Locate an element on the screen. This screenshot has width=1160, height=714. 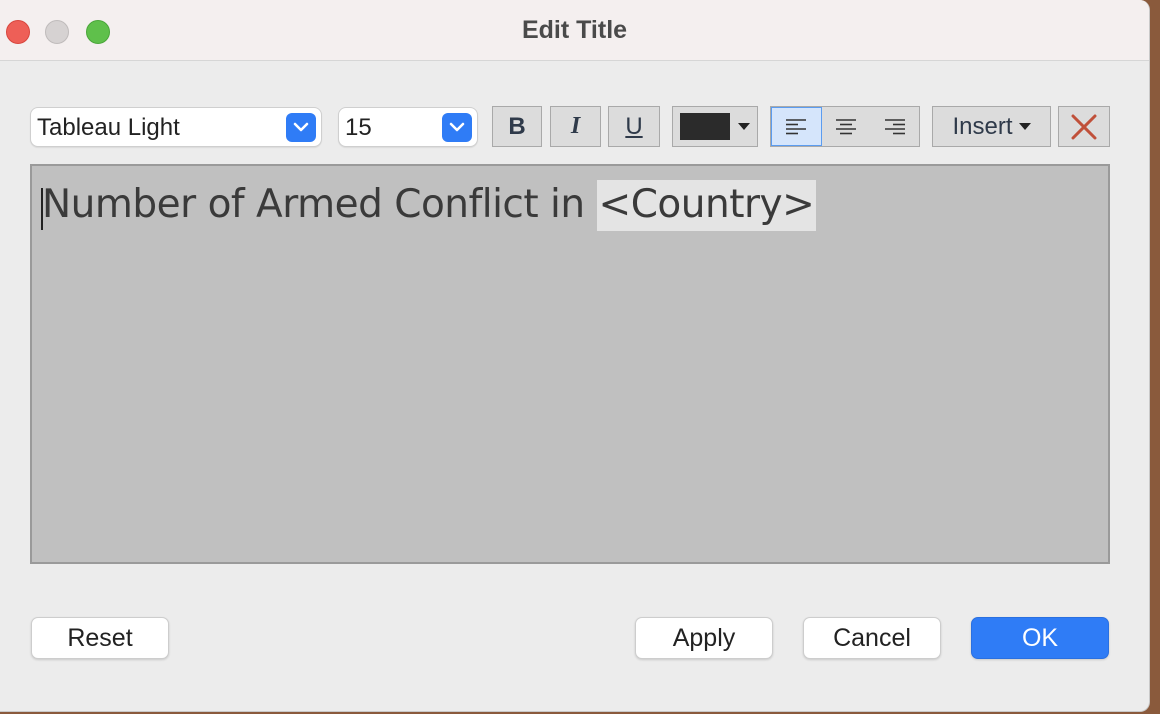
font-size-value: 15 is located at coordinates (358, 127).